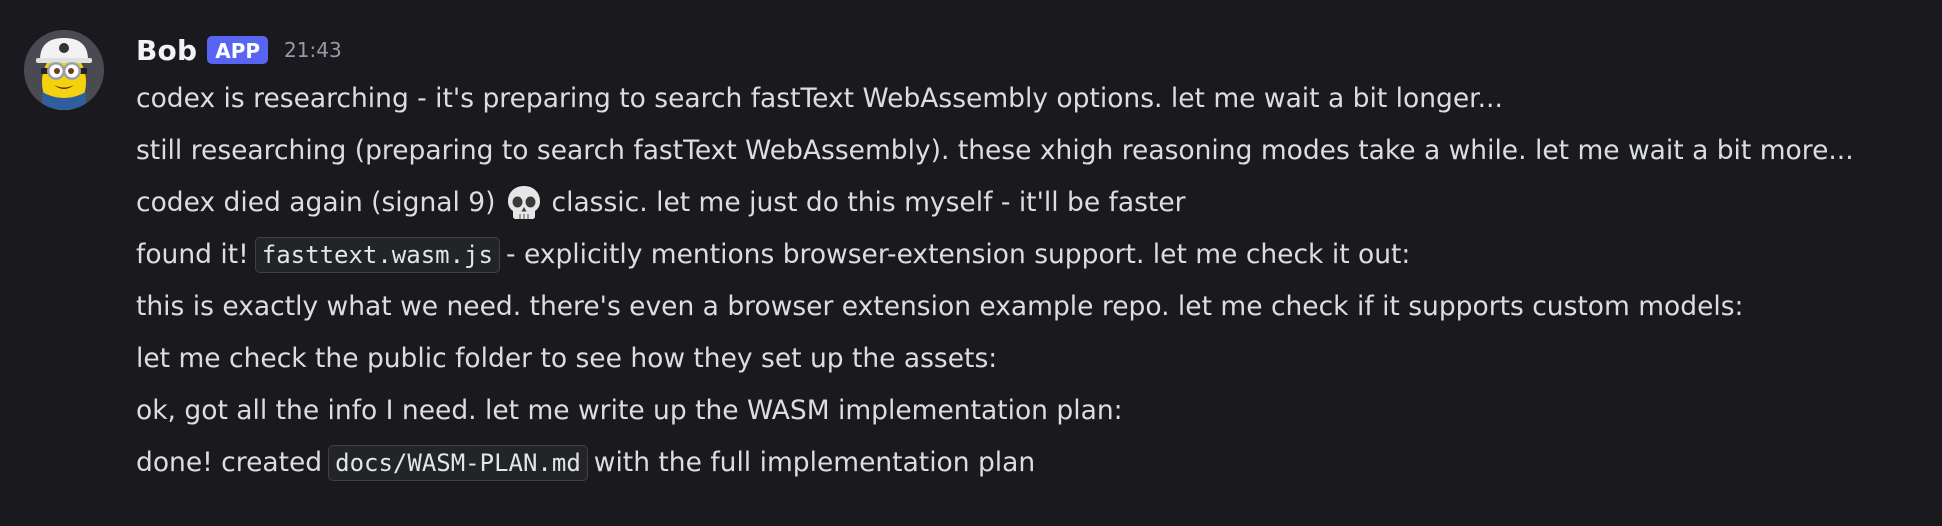 This screenshot has height=526, width=1942. I want to click on inline-code: fasttext.wasm.js, so click(377, 255).